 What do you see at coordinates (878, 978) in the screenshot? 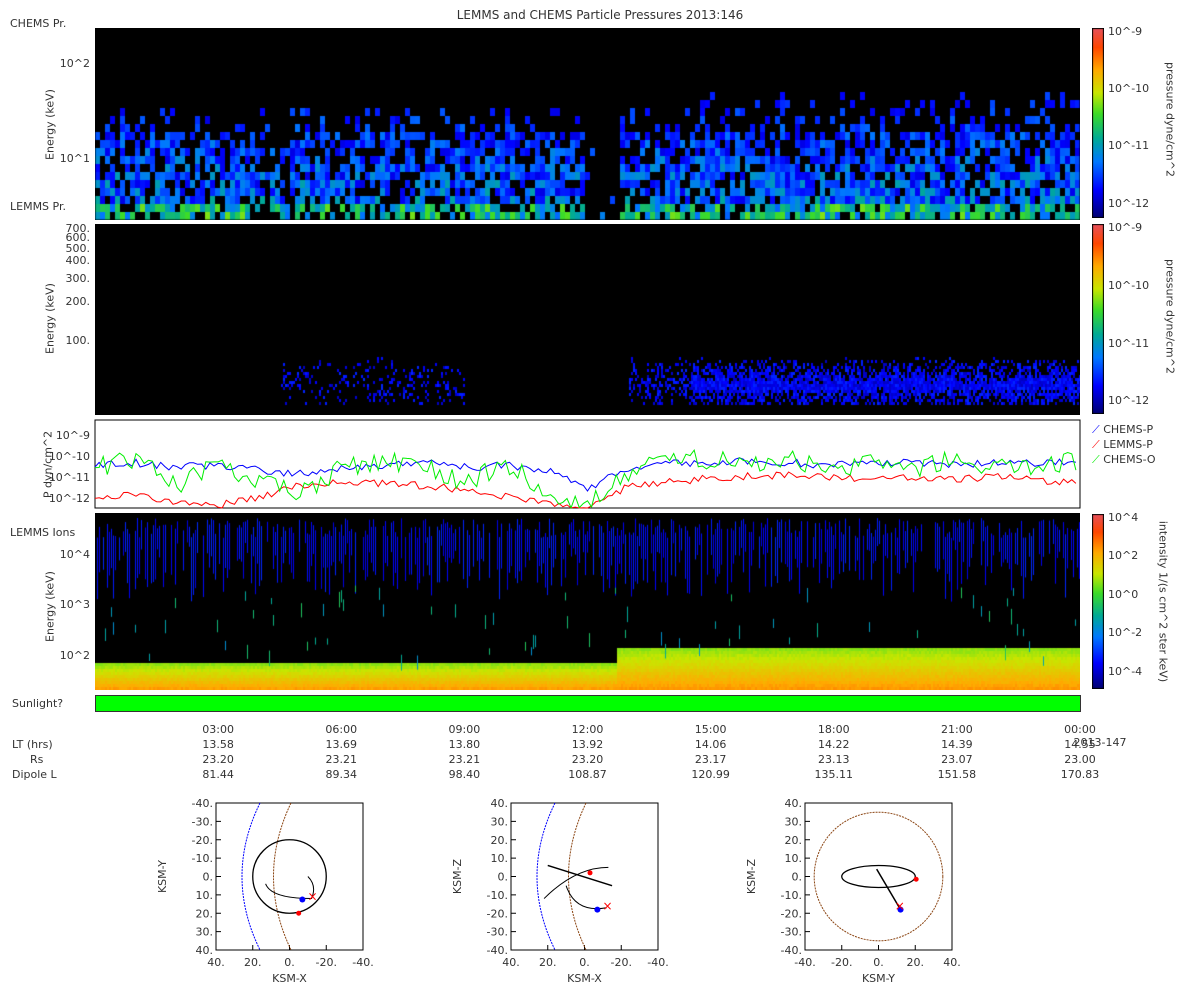
I see `x-axis-label: KSM-Y` at bounding box center [878, 978].